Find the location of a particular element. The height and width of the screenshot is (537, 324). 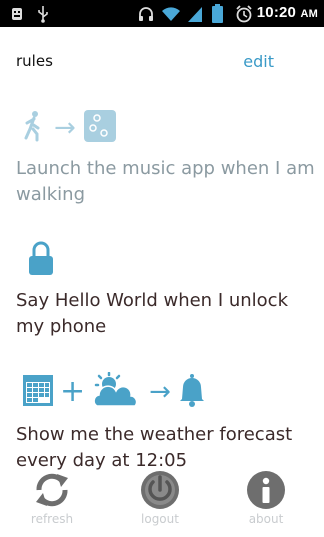

usb-icon is located at coordinates (43, 13).